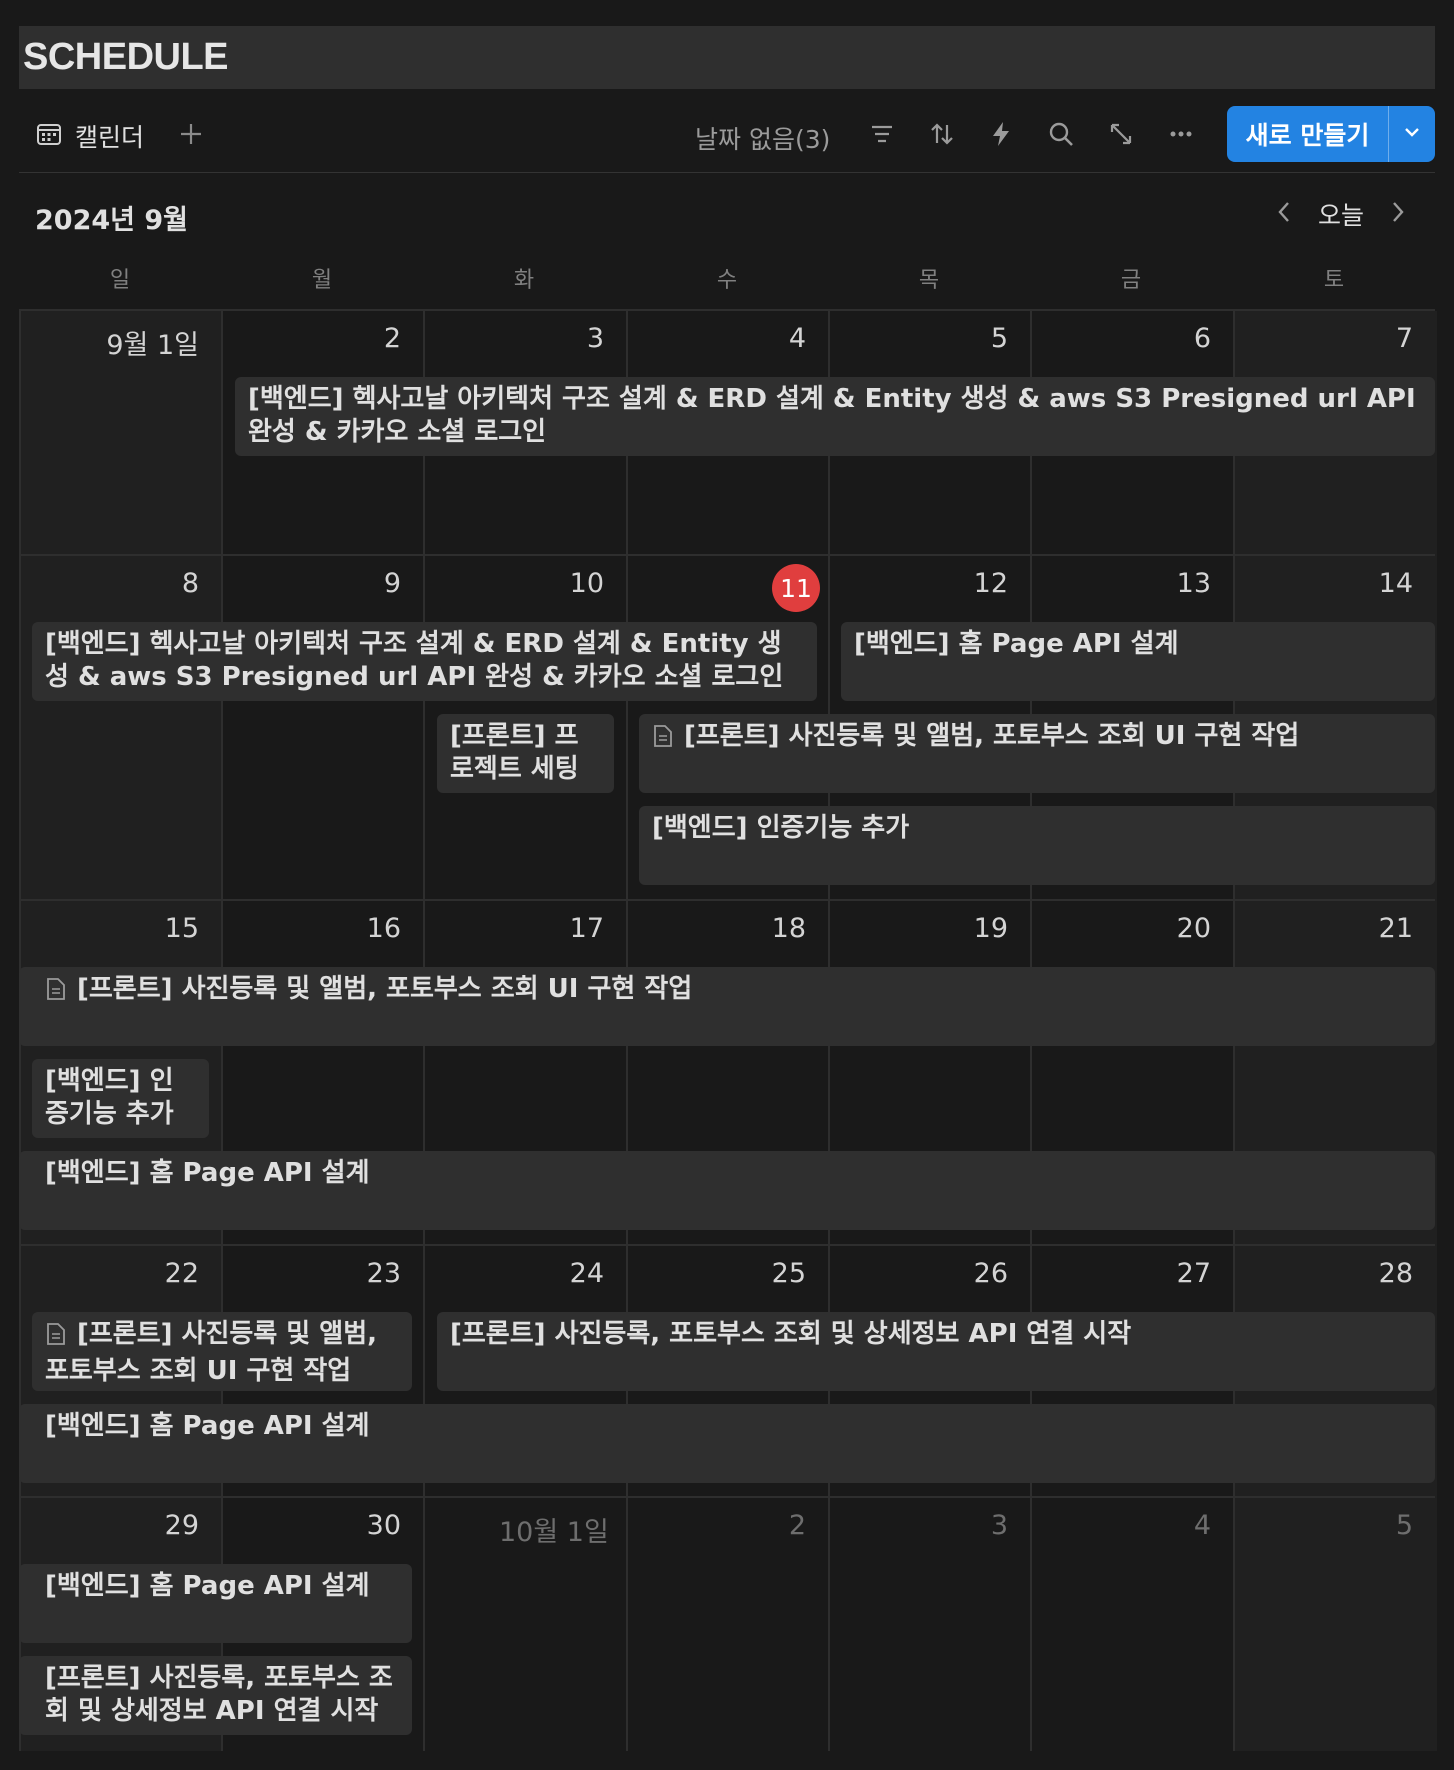  I want to click on day-number: 7, so click(1404, 338).